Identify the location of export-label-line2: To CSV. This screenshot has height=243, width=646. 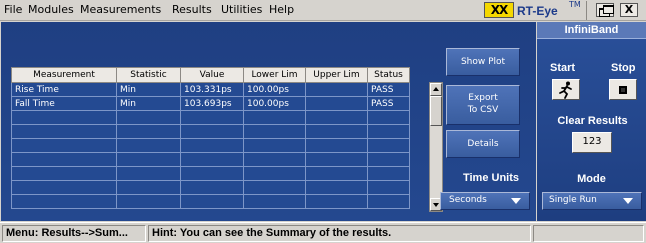
(483, 110).